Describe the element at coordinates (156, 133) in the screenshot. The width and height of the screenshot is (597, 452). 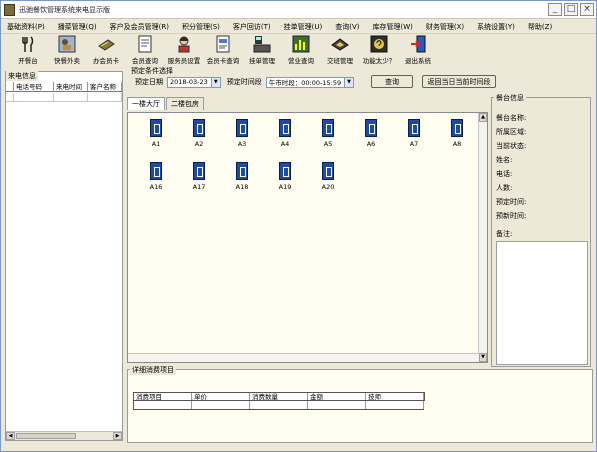
I see `table-a1: A1` at that location.